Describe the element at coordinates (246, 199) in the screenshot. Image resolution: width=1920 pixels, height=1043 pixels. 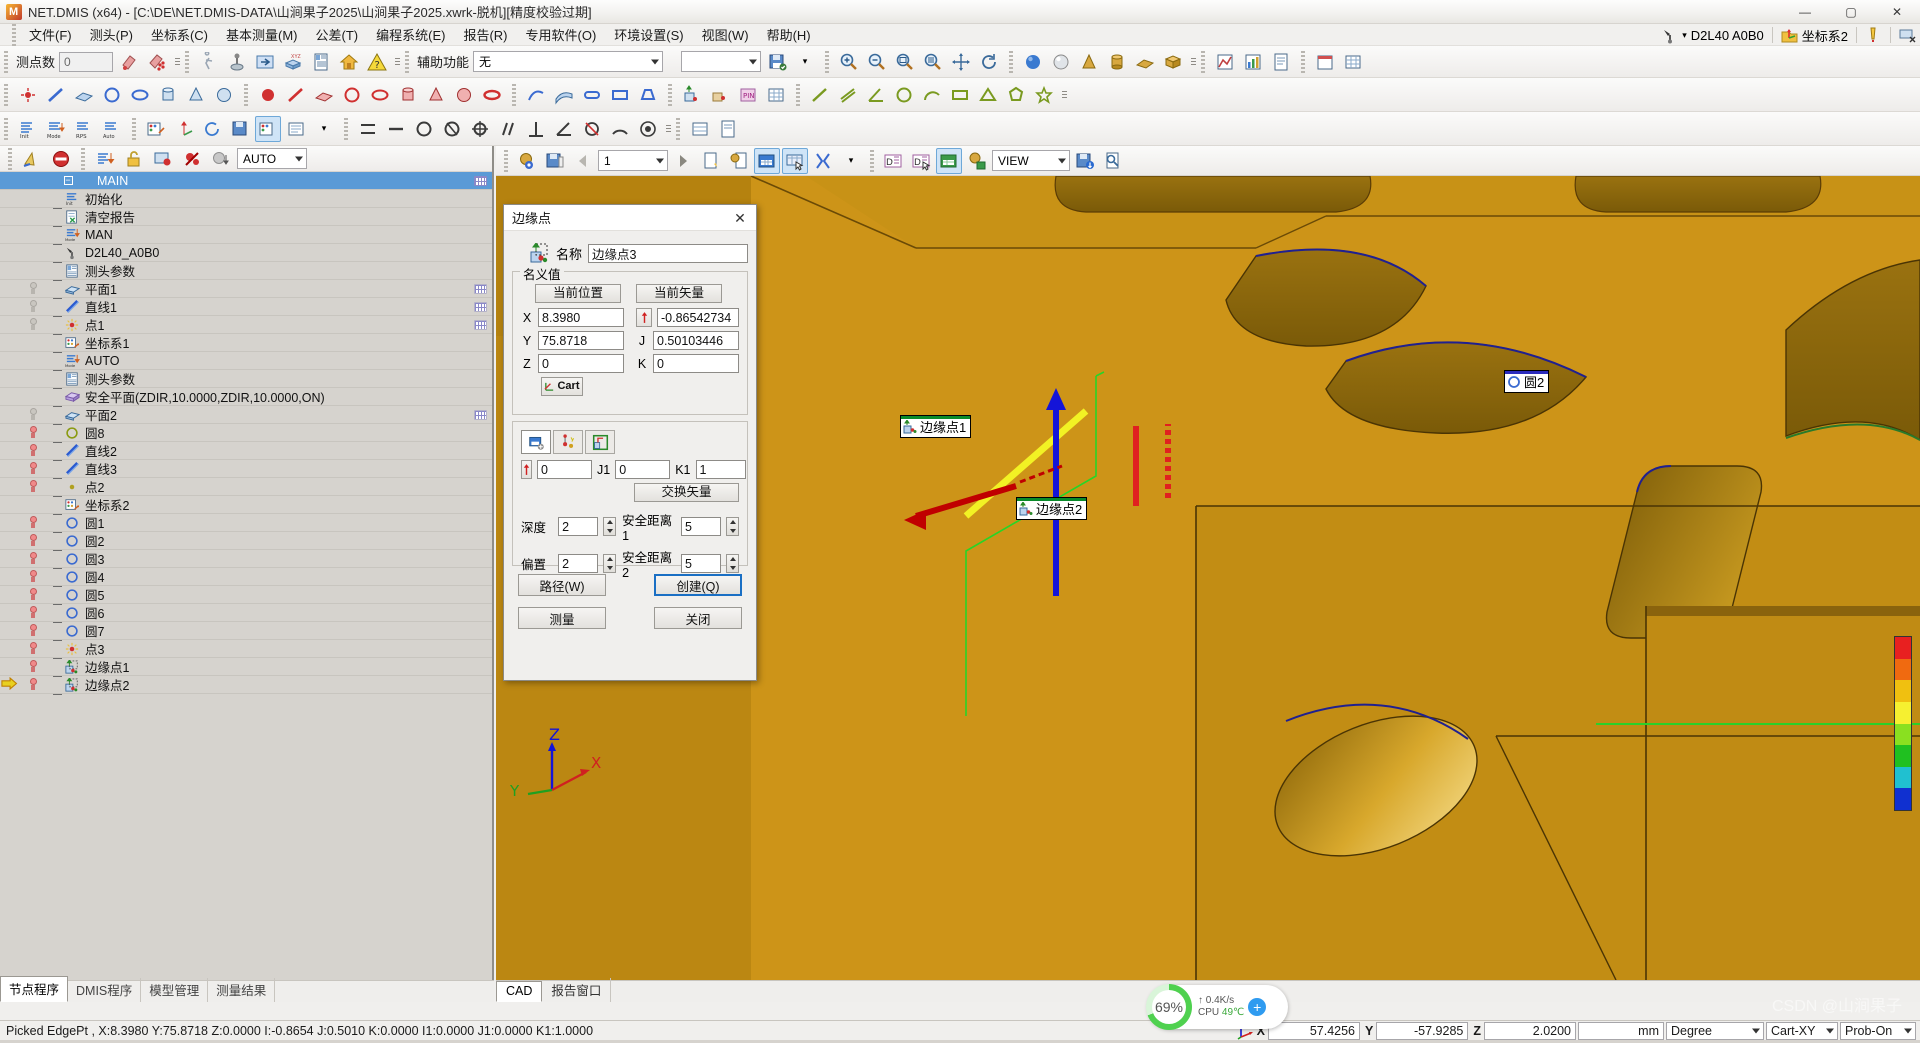
I see `tree-row: Init 初始化` at that location.